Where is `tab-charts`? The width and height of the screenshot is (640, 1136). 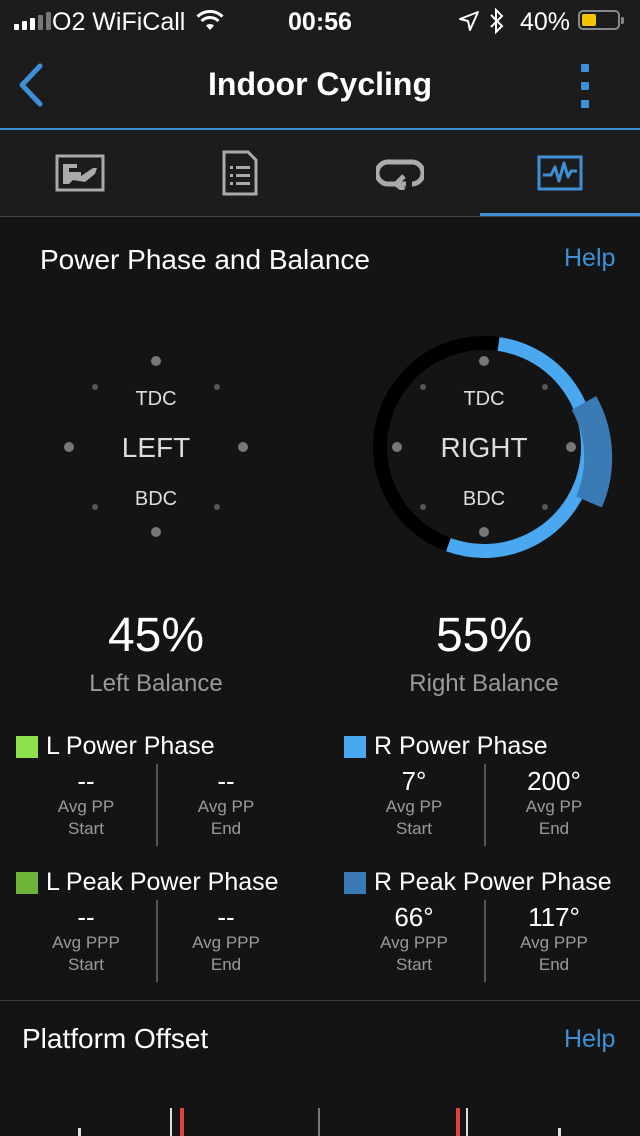
tab-charts is located at coordinates (560, 173).